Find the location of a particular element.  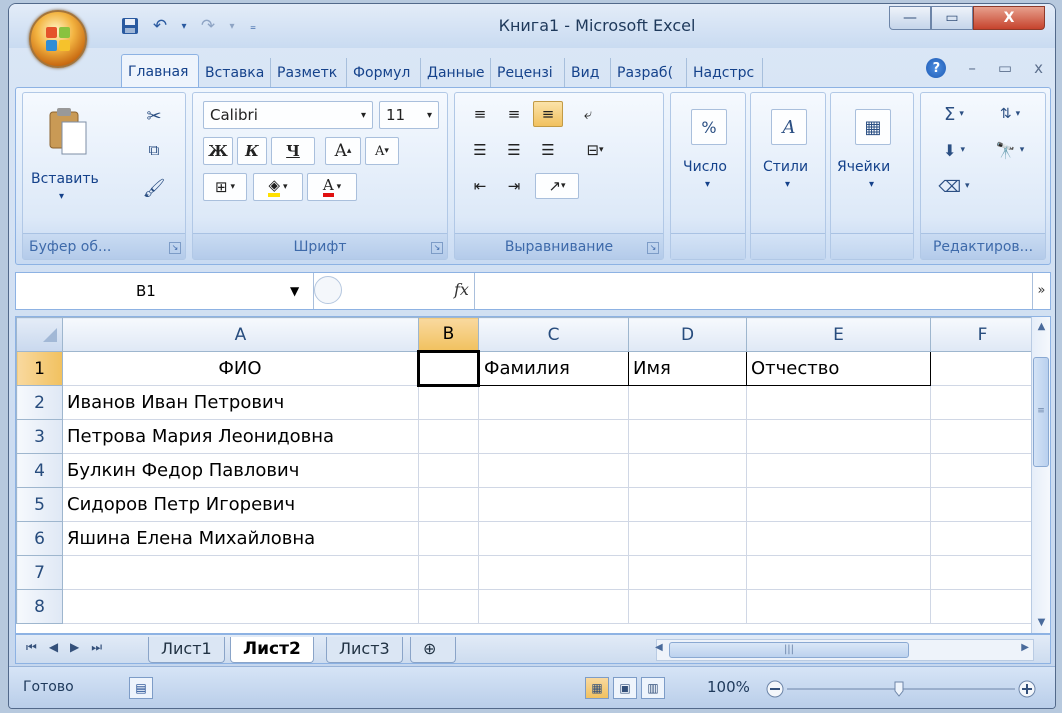

cell-e2 is located at coordinates (838, 402).